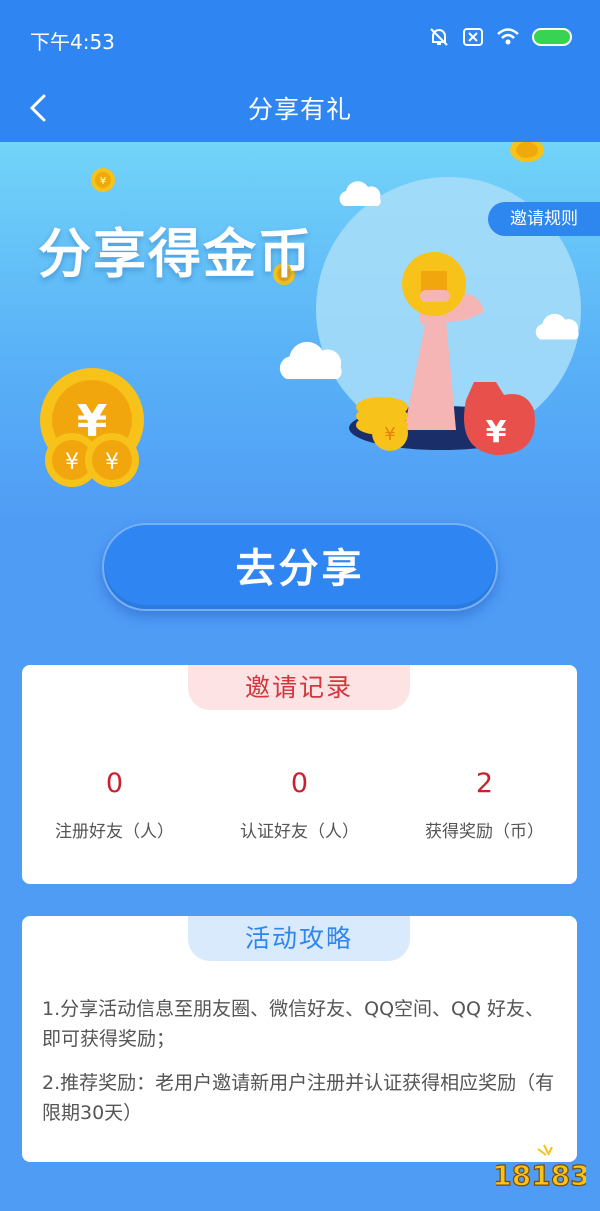 This screenshot has height=1211, width=600. What do you see at coordinates (299, 832) in the screenshot?
I see `stat-label: 认证好友（人）` at bounding box center [299, 832].